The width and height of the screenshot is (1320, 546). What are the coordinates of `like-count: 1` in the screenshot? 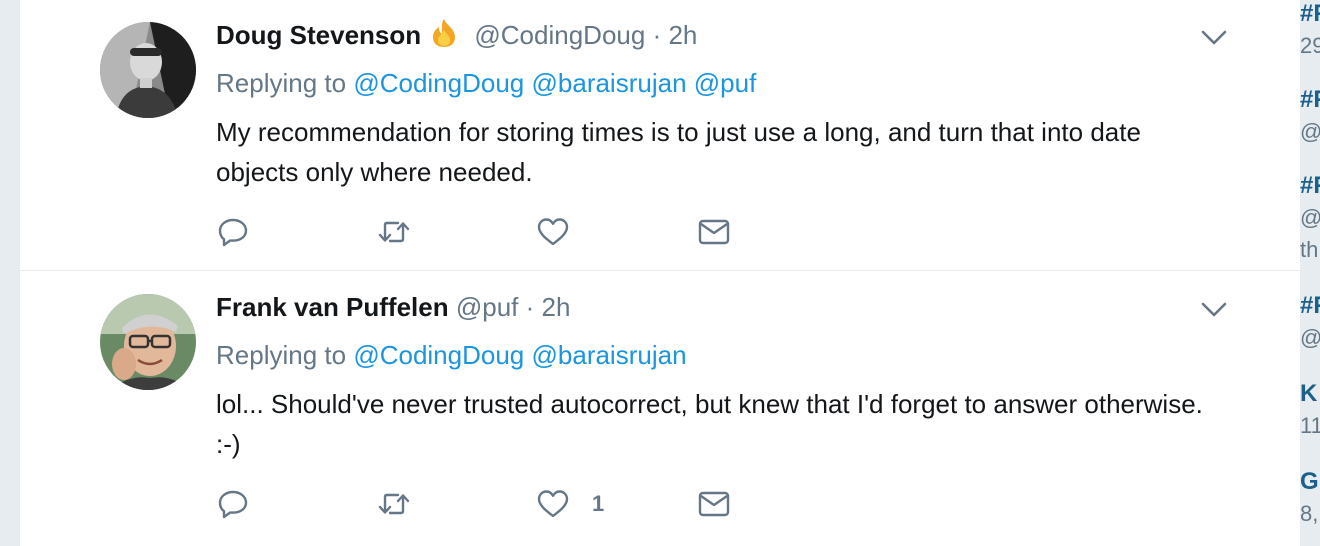 It's located at (598, 503).